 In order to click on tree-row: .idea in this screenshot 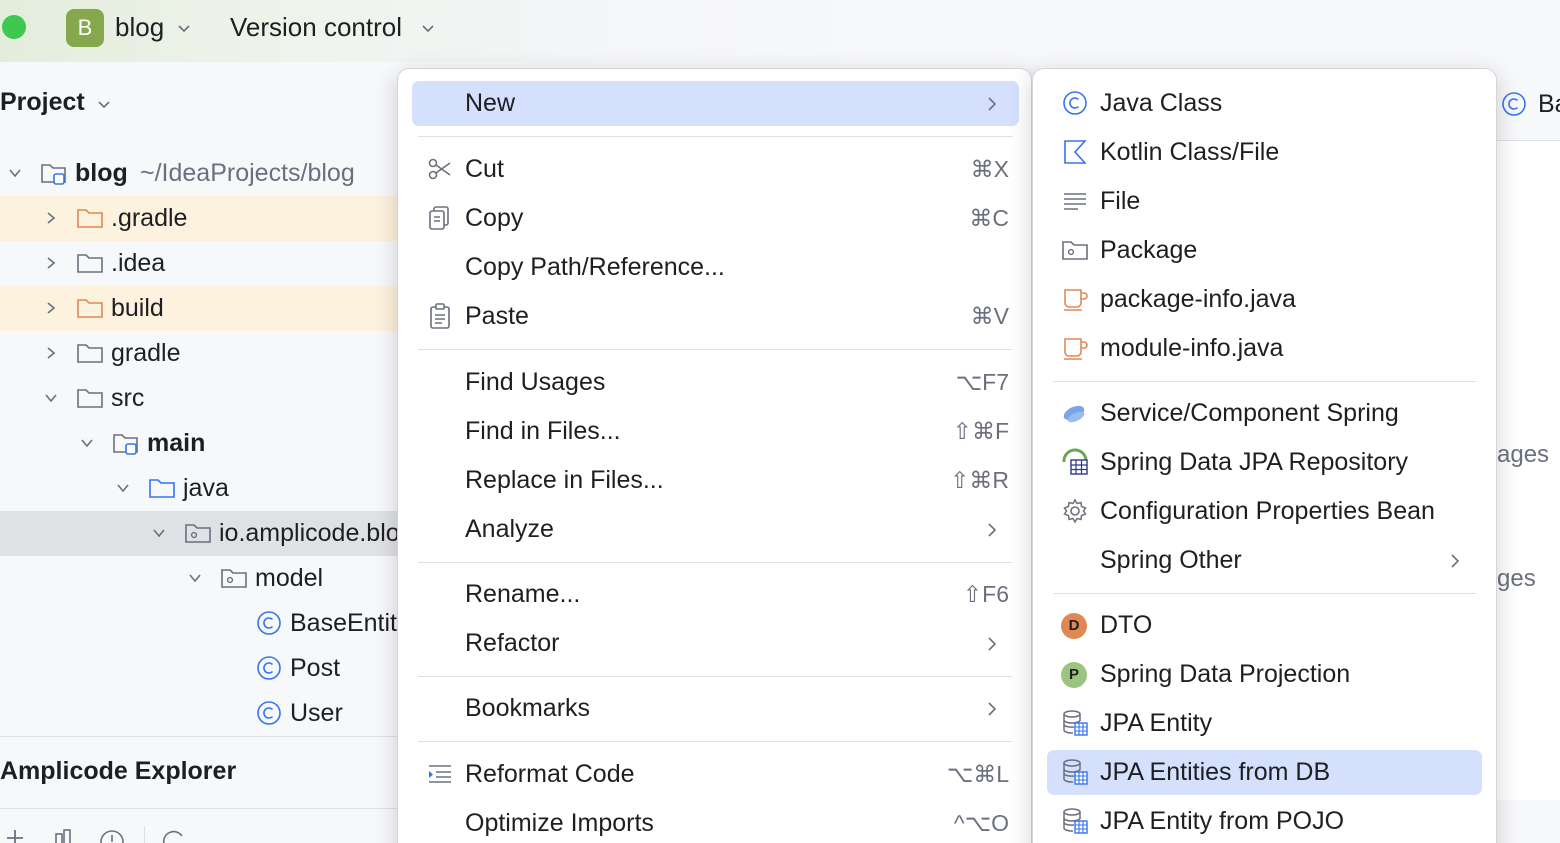, I will do `click(200, 263)`.